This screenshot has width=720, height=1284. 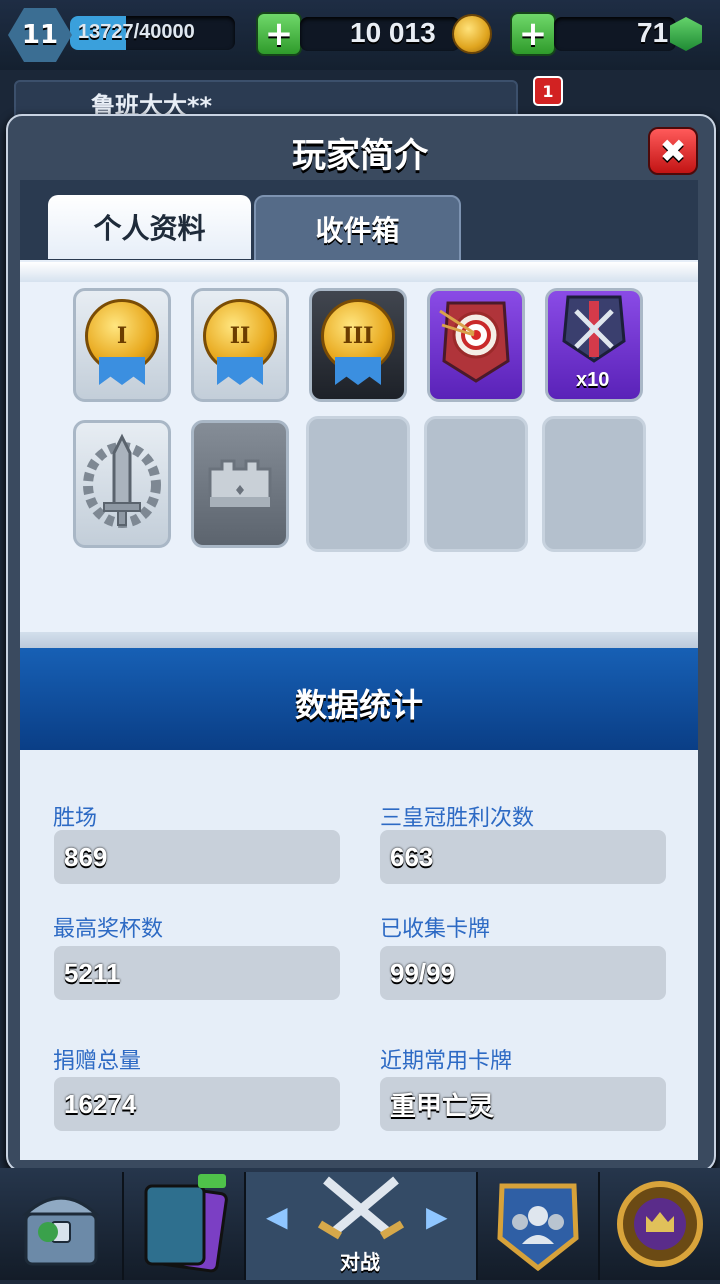 I want to click on section-divider, so click(x=359, y=640).